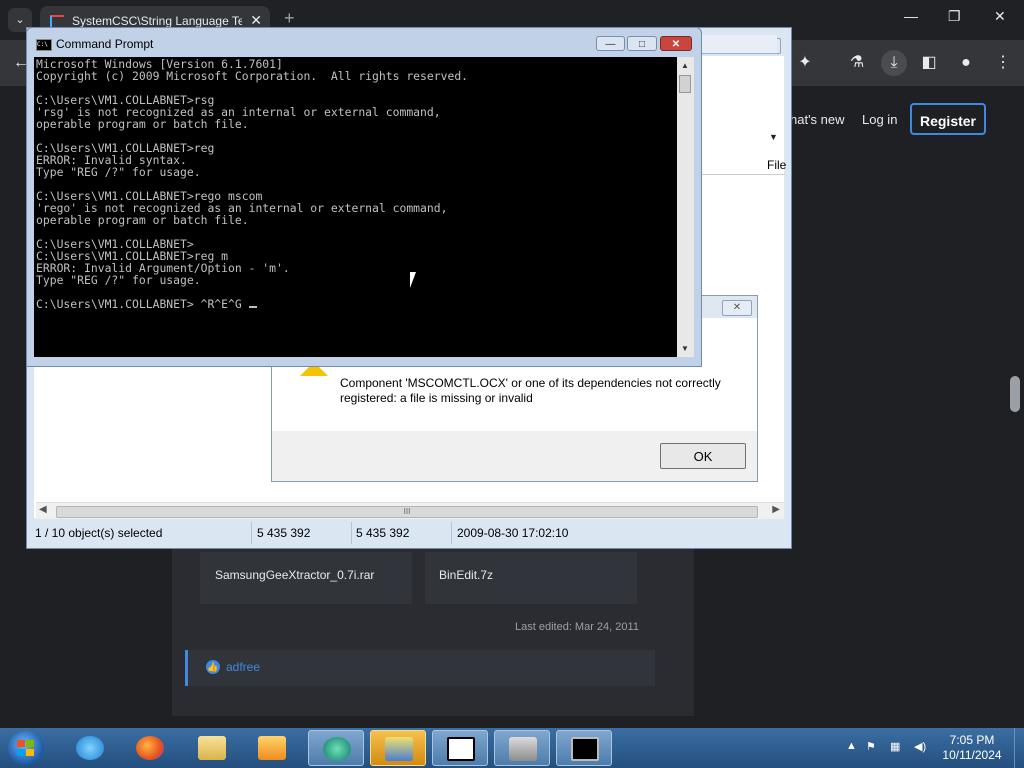 The image size is (1024, 768). What do you see at coordinates (272, 748) in the screenshot?
I see `media-player-icon` at bounding box center [272, 748].